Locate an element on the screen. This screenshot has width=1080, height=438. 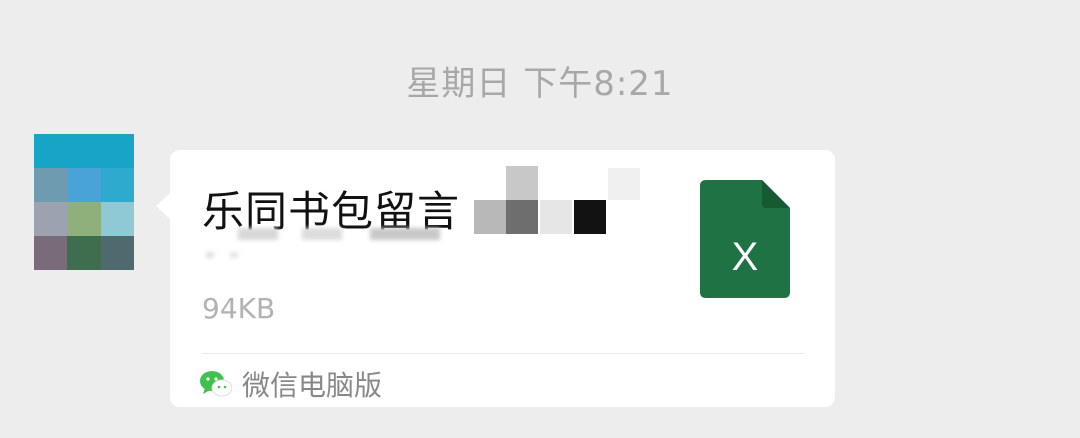
file-size: 94KB is located at coordinates (239, 308).